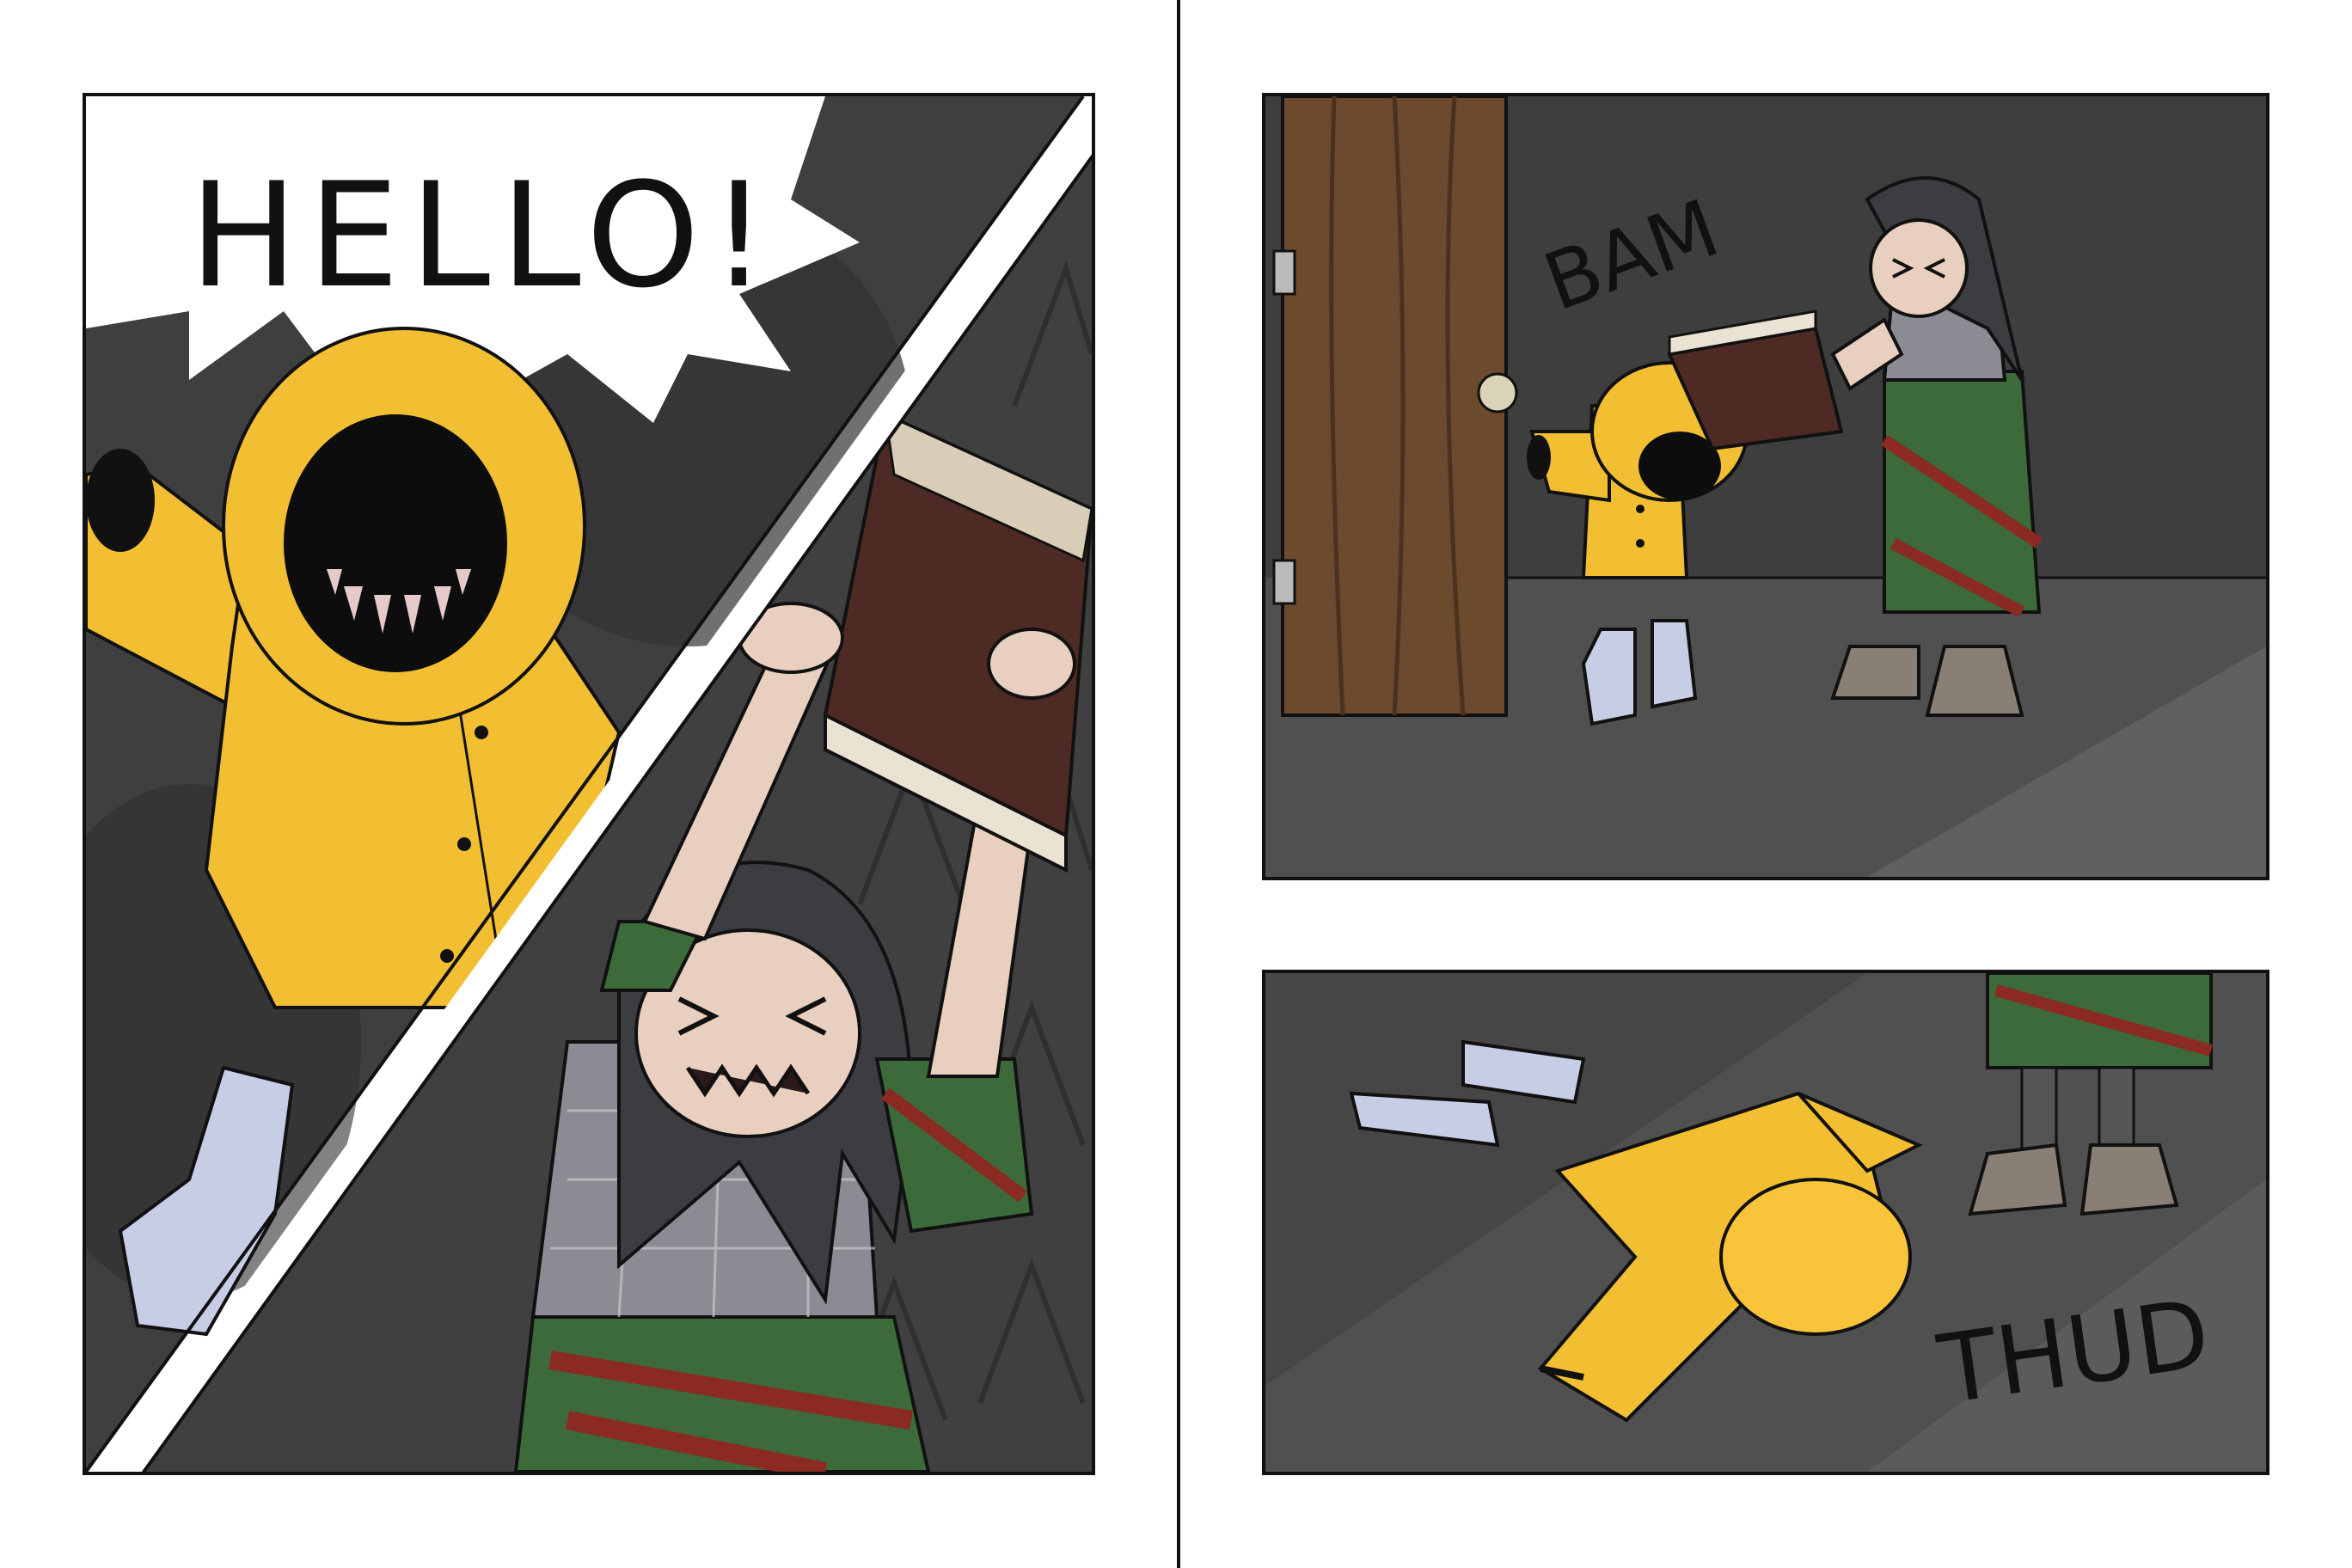 Image resolution: width=2352 pixels, height=1568 pixels. What do you see at coordinates (395, 543) in the screenshot?
I see `hood-opening` at bounding box center [395, 543].